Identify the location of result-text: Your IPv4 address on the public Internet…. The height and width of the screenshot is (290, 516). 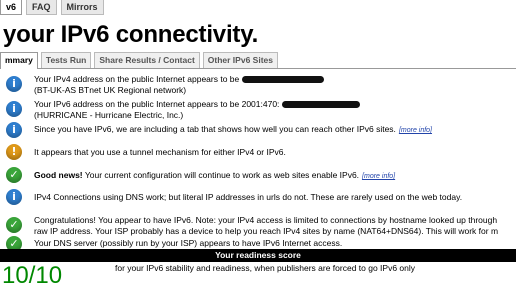
(275, 84).